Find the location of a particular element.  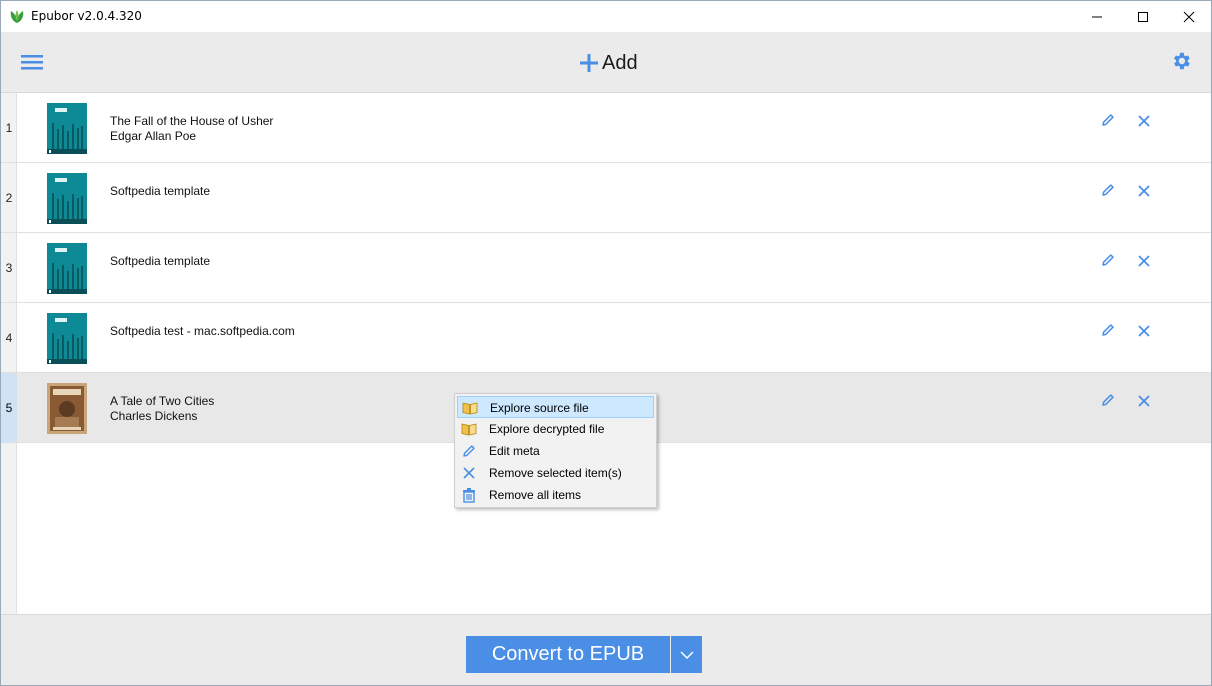

menu-item-edit-meta: Edit meta is located at coordinates (555, 451).